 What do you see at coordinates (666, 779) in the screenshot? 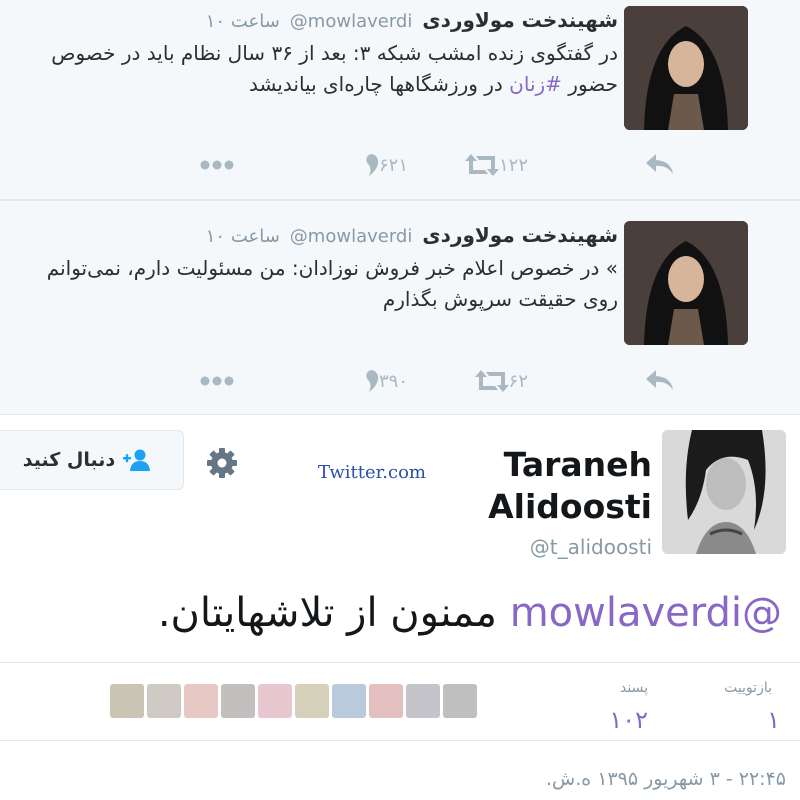
I see `tweet-timestamp: ۲۲:۴۵ - ۳ شهریور ۱۳۹۵ ه.ش.` at bounding box center [666, 779].